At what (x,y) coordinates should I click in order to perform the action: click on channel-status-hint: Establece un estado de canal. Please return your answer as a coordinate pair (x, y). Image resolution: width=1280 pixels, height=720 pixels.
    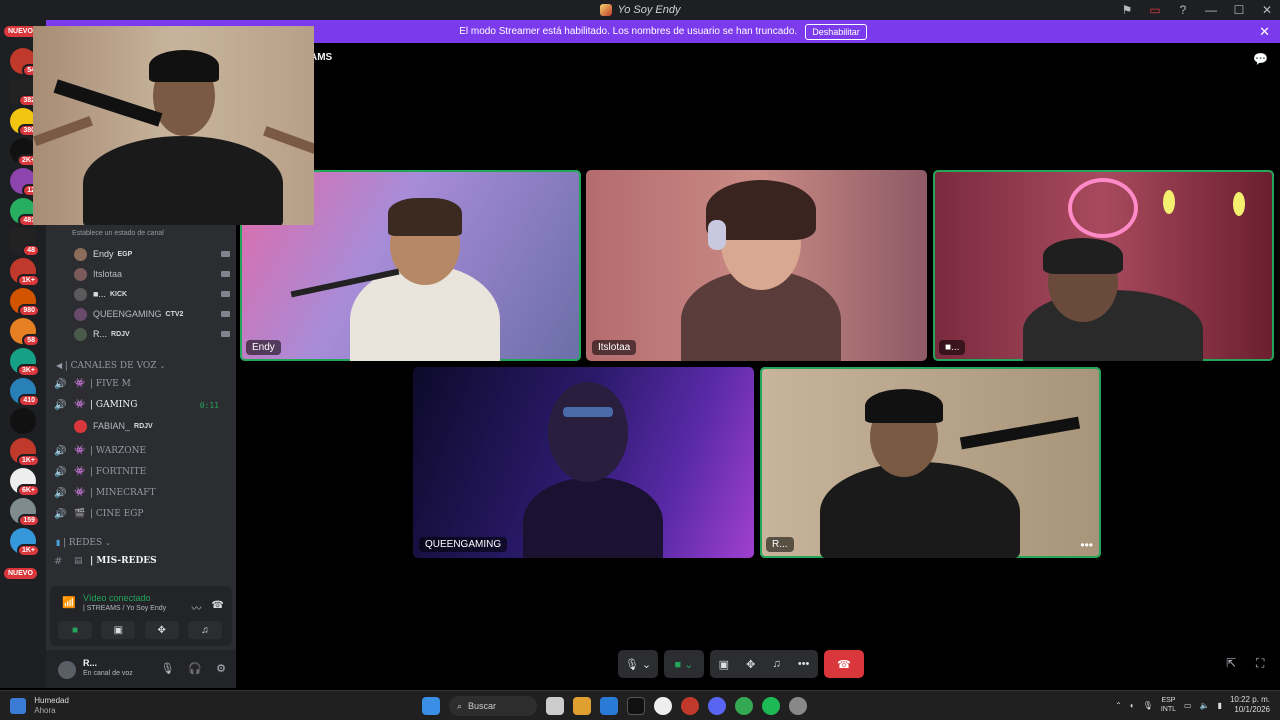
    Looking at the image, I should click on (118, 233).